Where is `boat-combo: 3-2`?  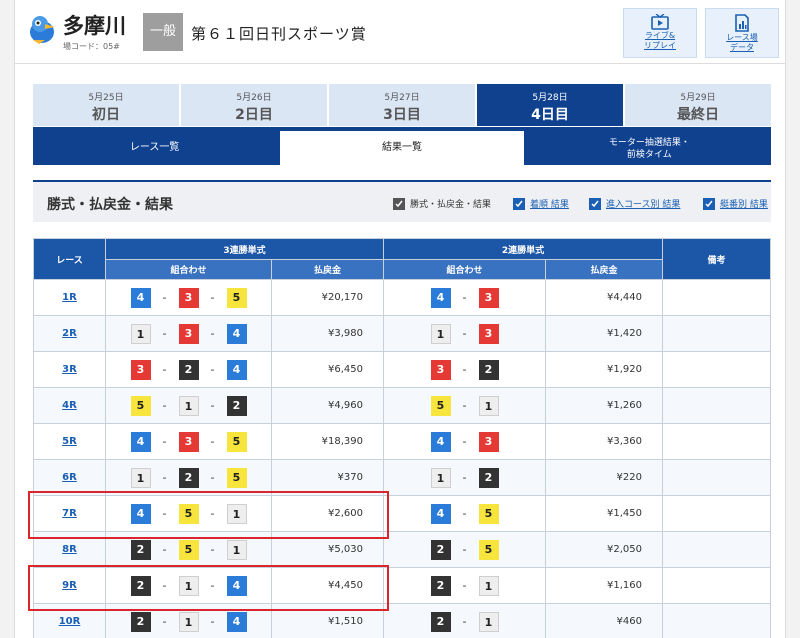
boat-combo: 3-2 is located at coordinates (464, 369).